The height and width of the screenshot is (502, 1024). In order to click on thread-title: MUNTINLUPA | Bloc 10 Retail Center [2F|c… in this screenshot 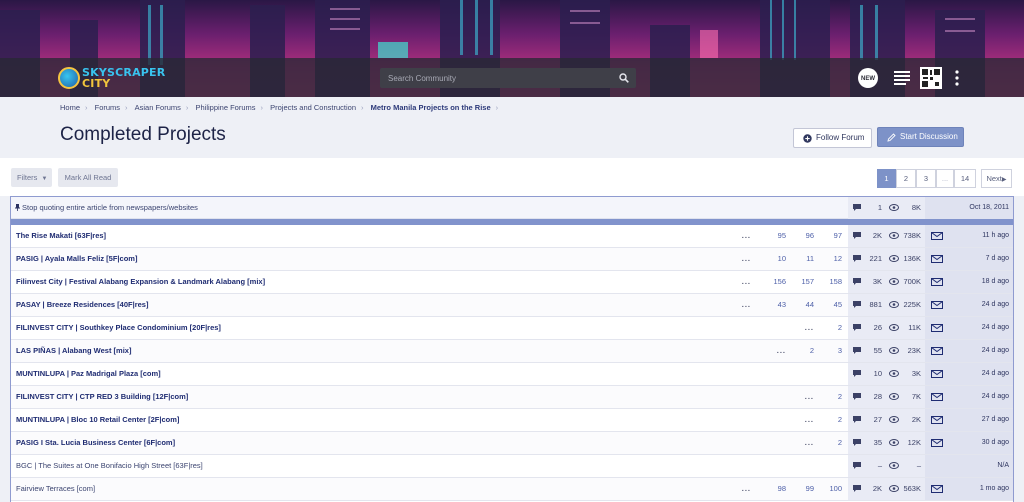, I will do `click(97, 420)`.